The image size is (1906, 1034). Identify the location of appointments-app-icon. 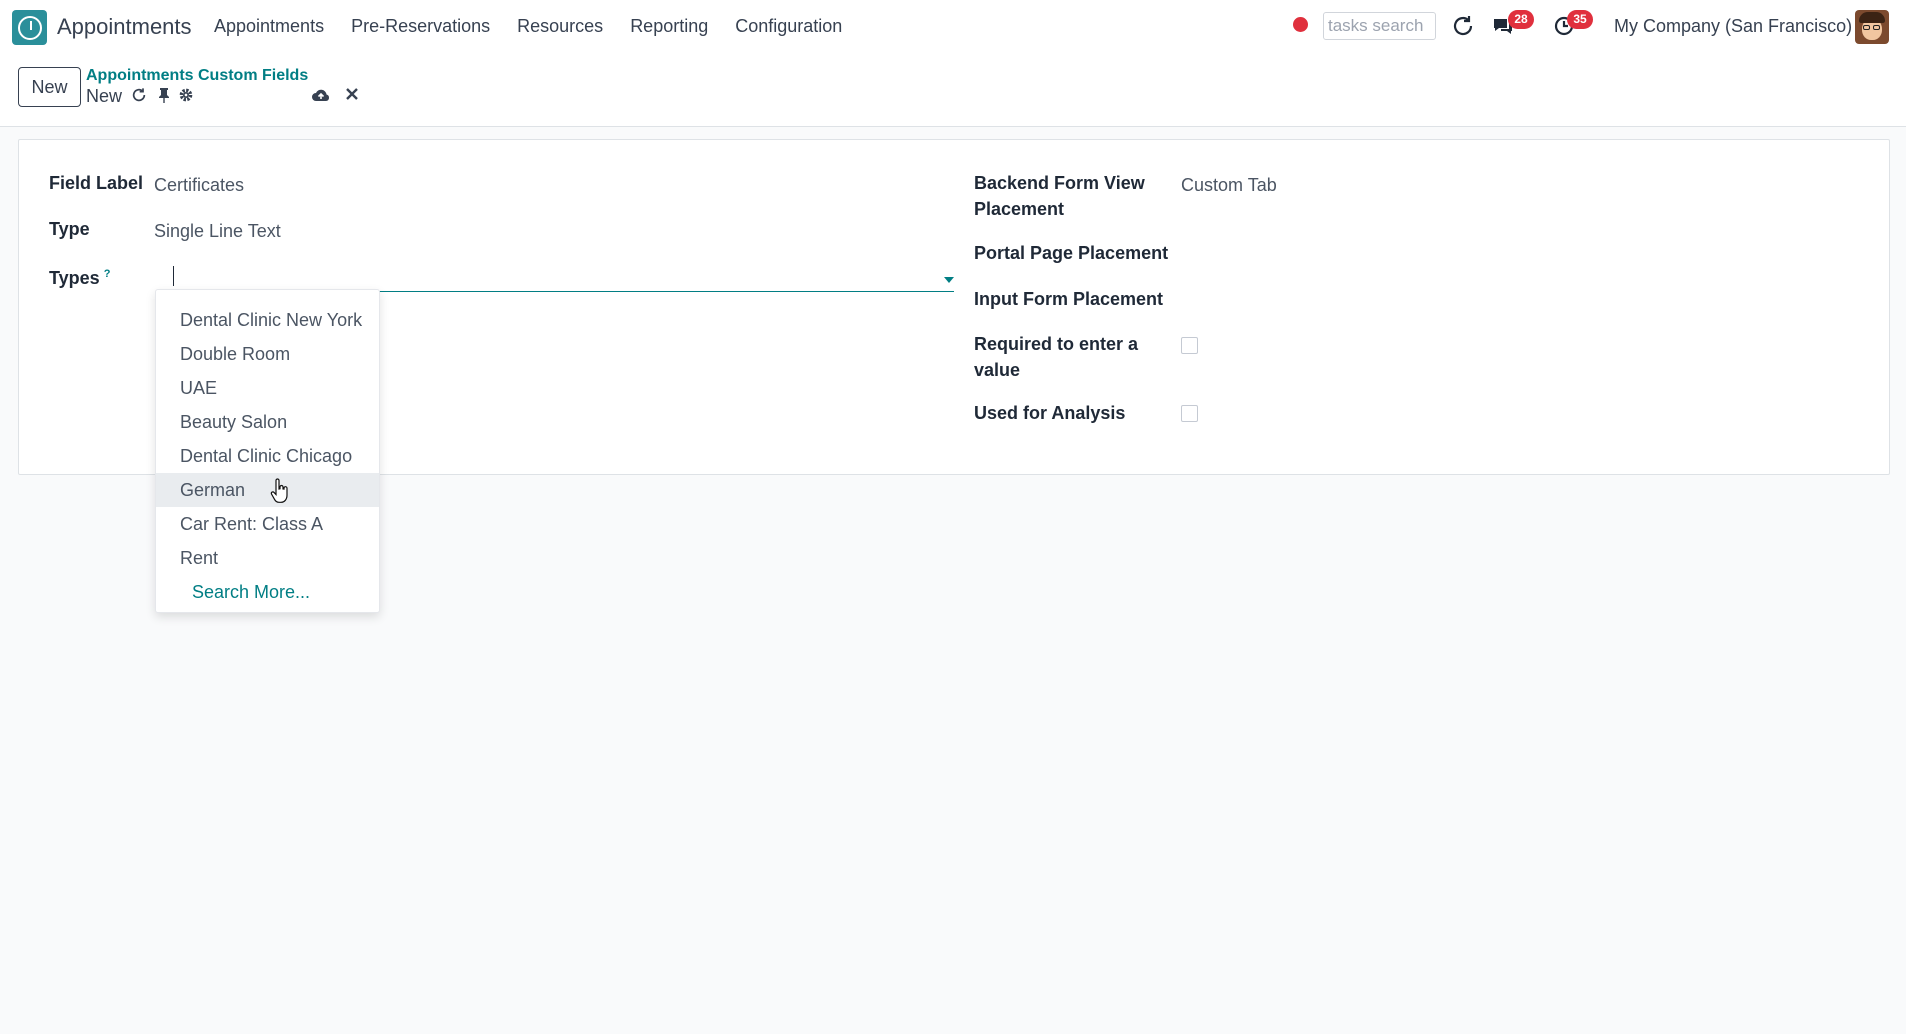
(29, 27).